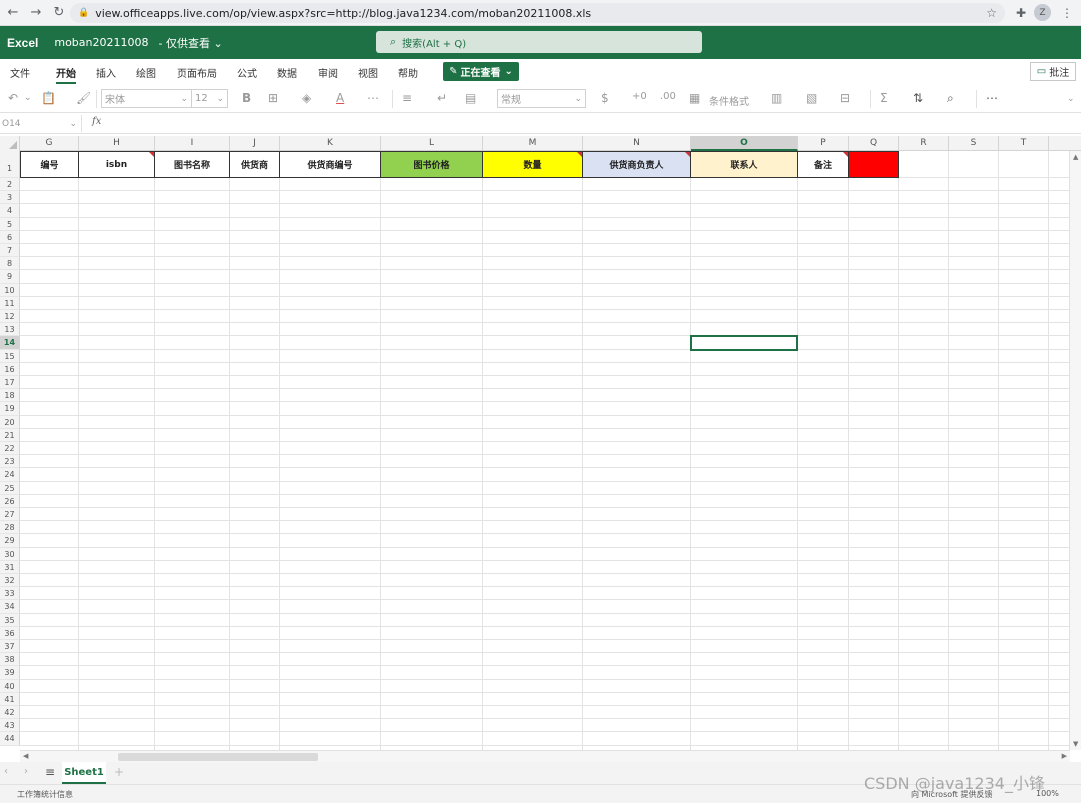 Image resolution: width=1081 pixels, height=803 pixels. What do you see at coordinates (255, 143) in the screenshot?
I see `column-header-j: J` at bounding box center [255, 143].